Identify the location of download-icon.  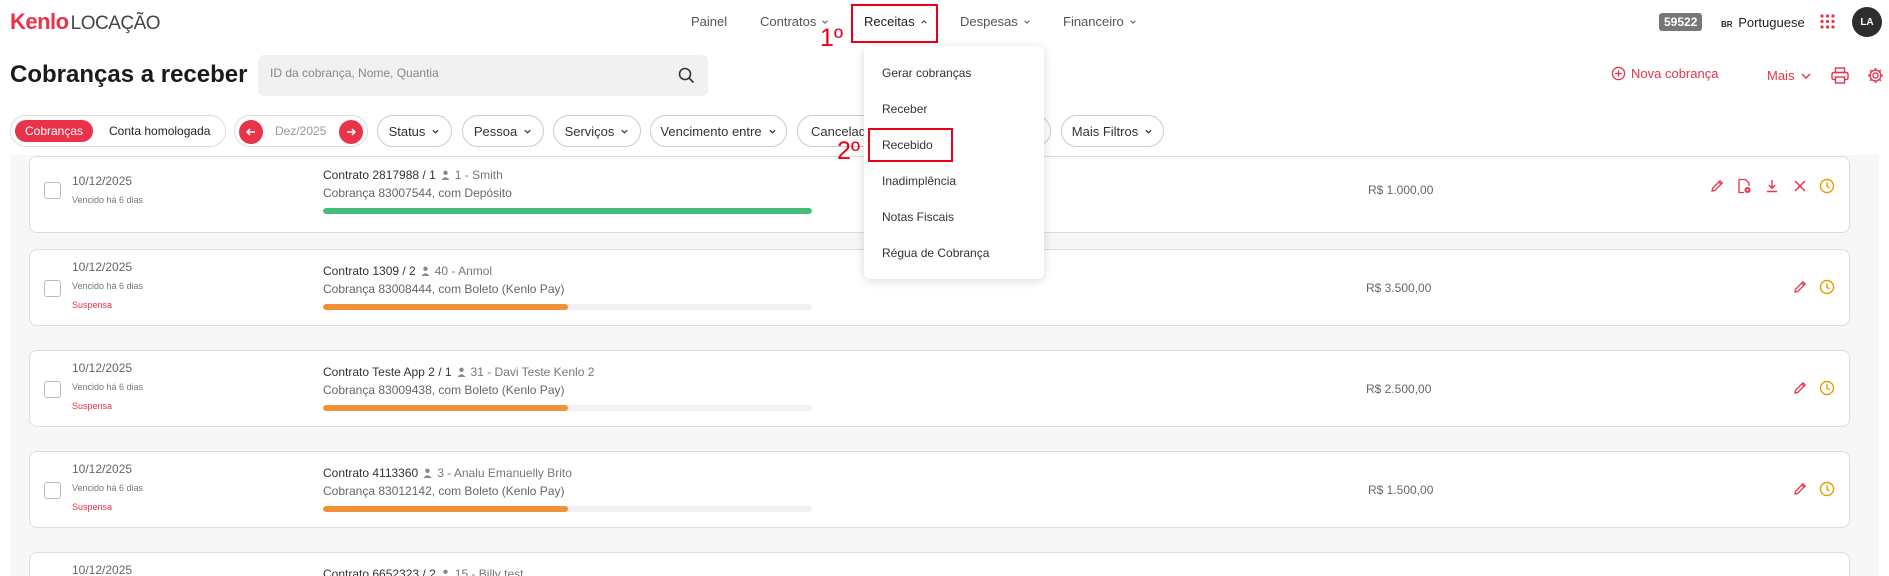
(1772, 186).